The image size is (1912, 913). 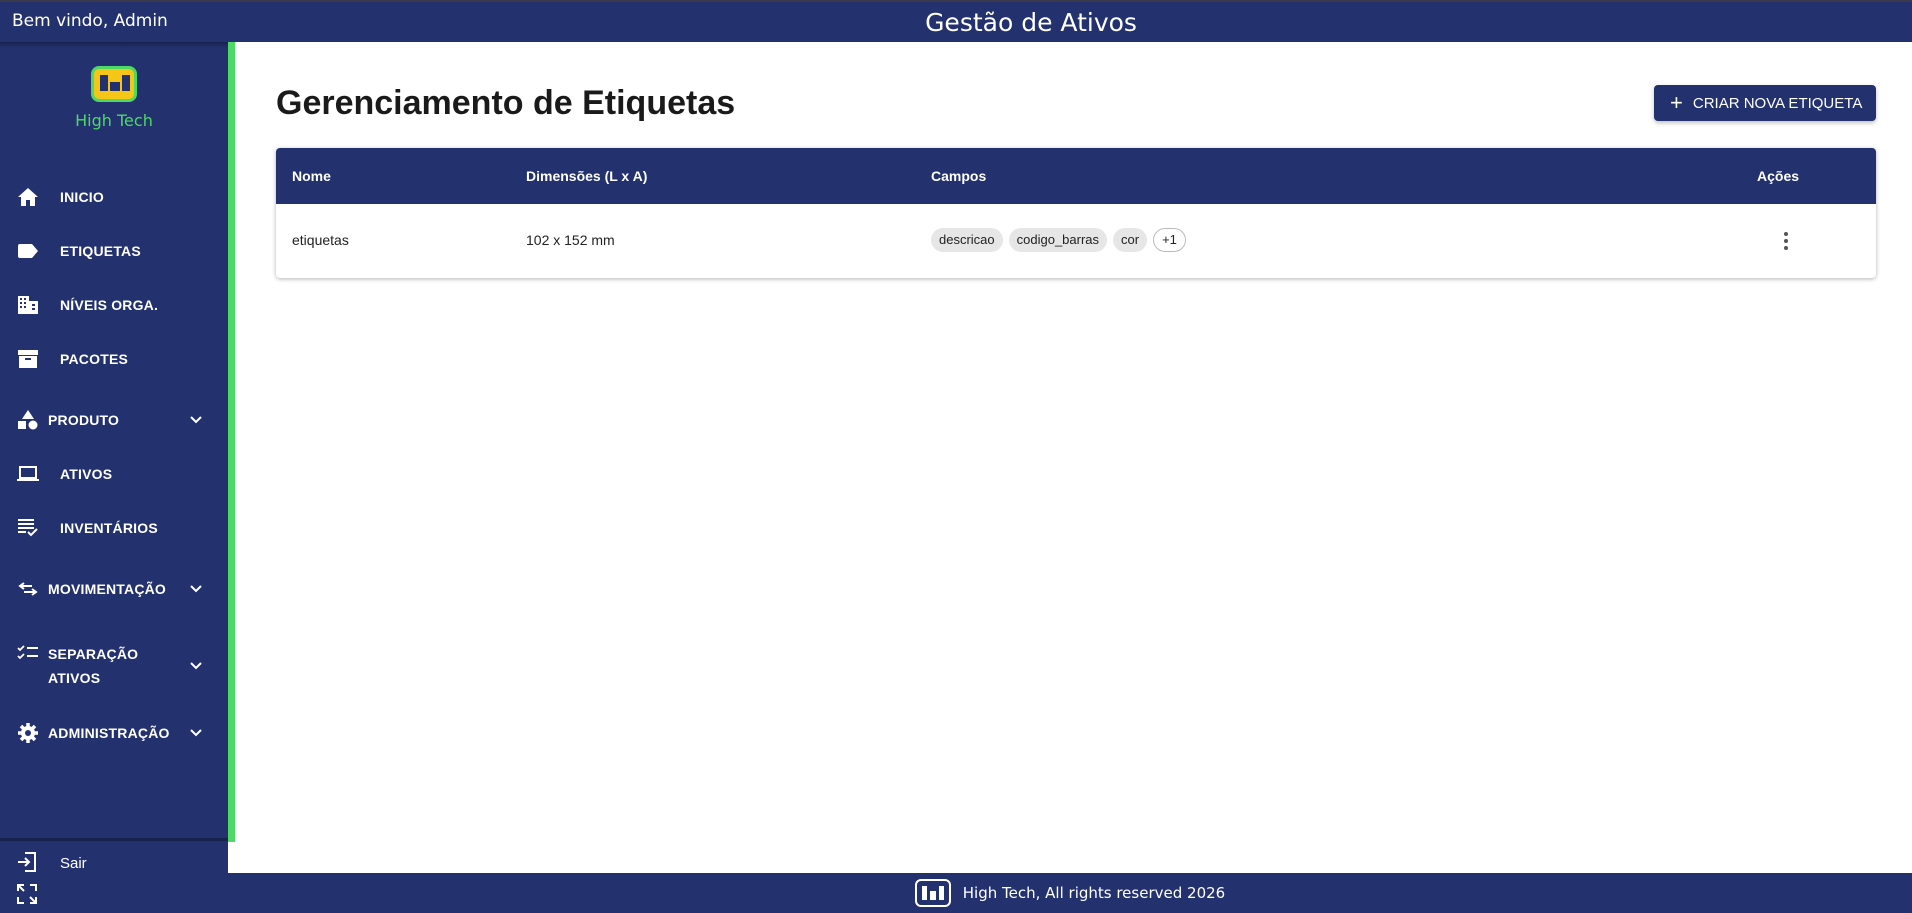 What do you see at coordinates (114, 197) in the screenshot?
I see `sidebar-item-inicio: INICIO` at bounding box center [114, 197].